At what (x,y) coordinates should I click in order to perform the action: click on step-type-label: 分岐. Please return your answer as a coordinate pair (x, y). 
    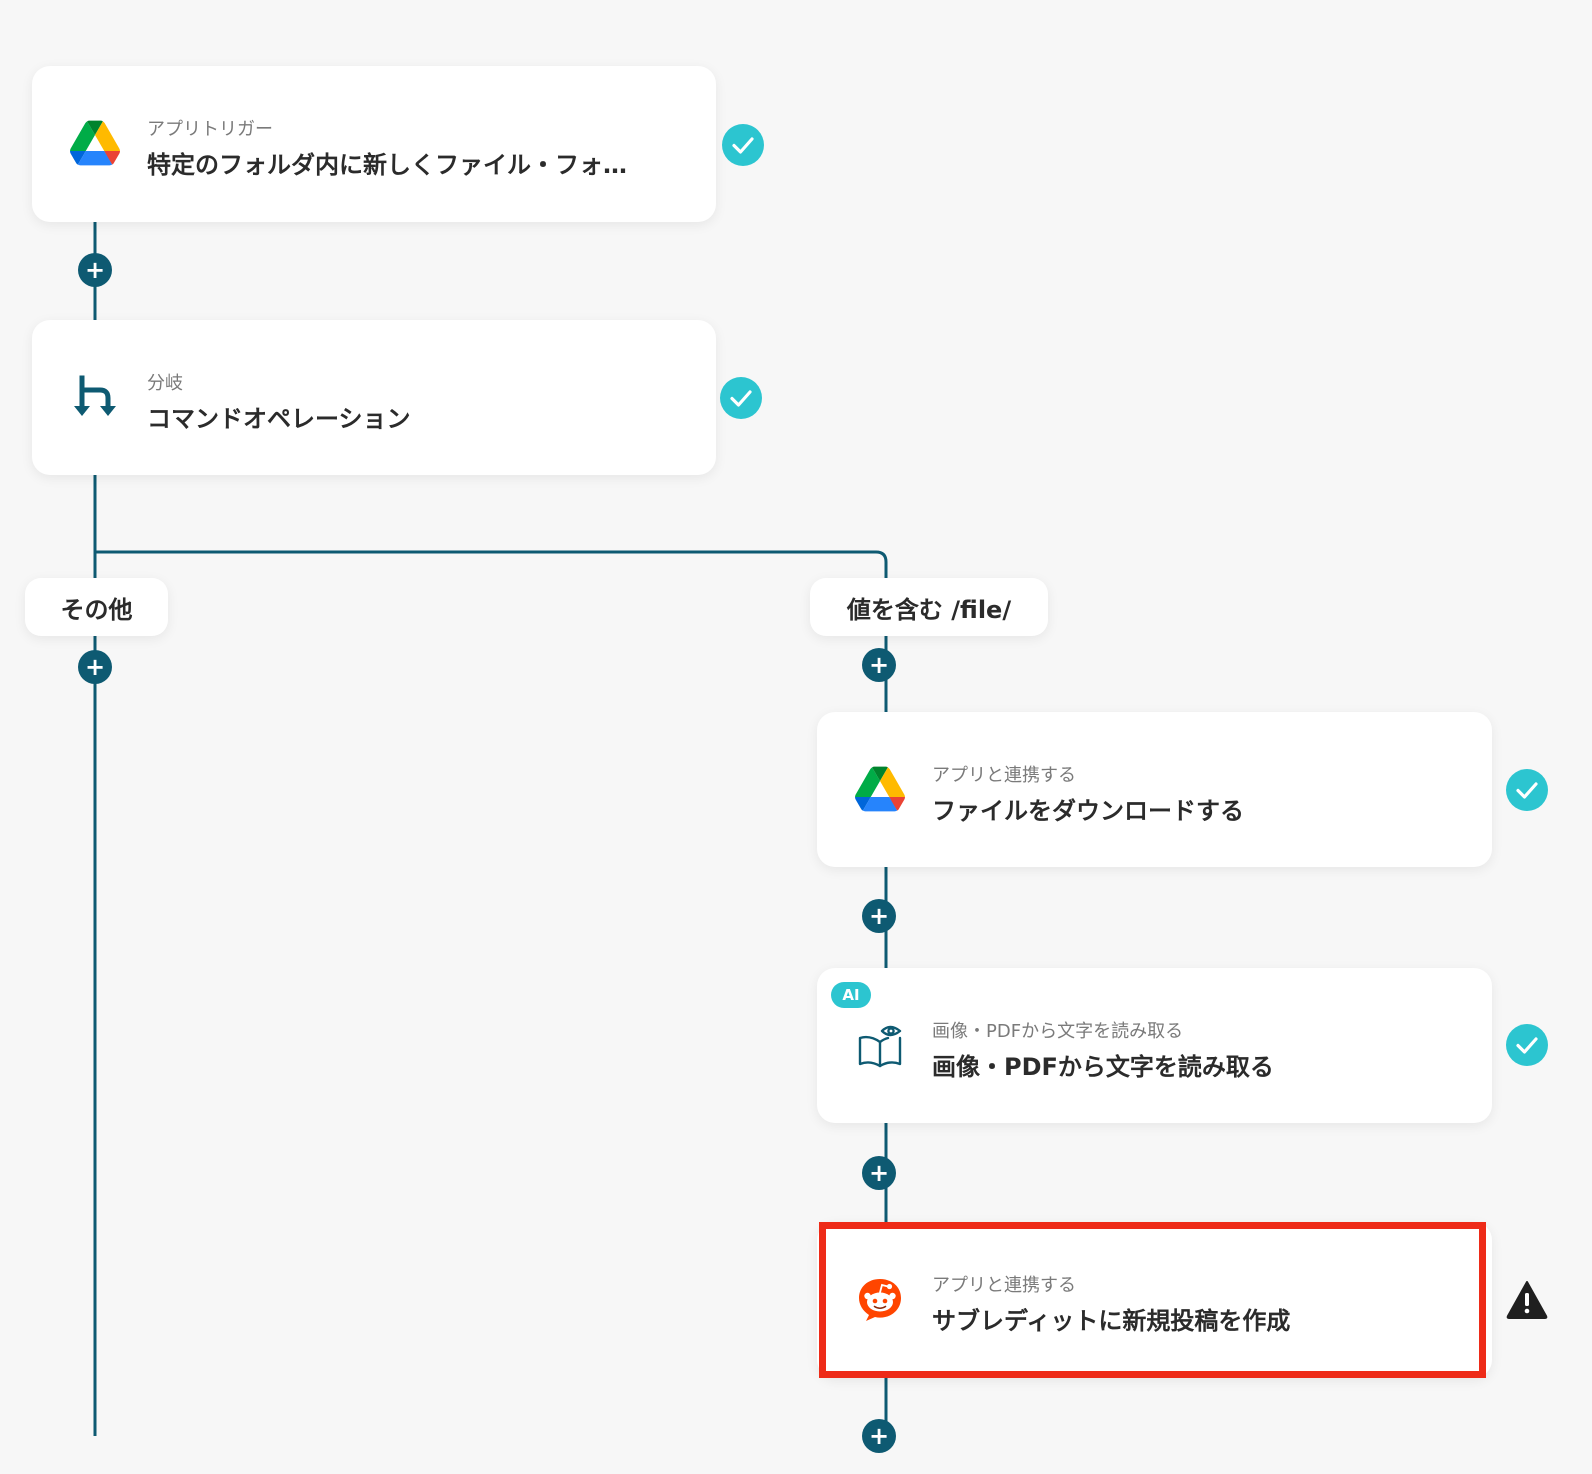
    Looking at the image, I should click on (165, 383).